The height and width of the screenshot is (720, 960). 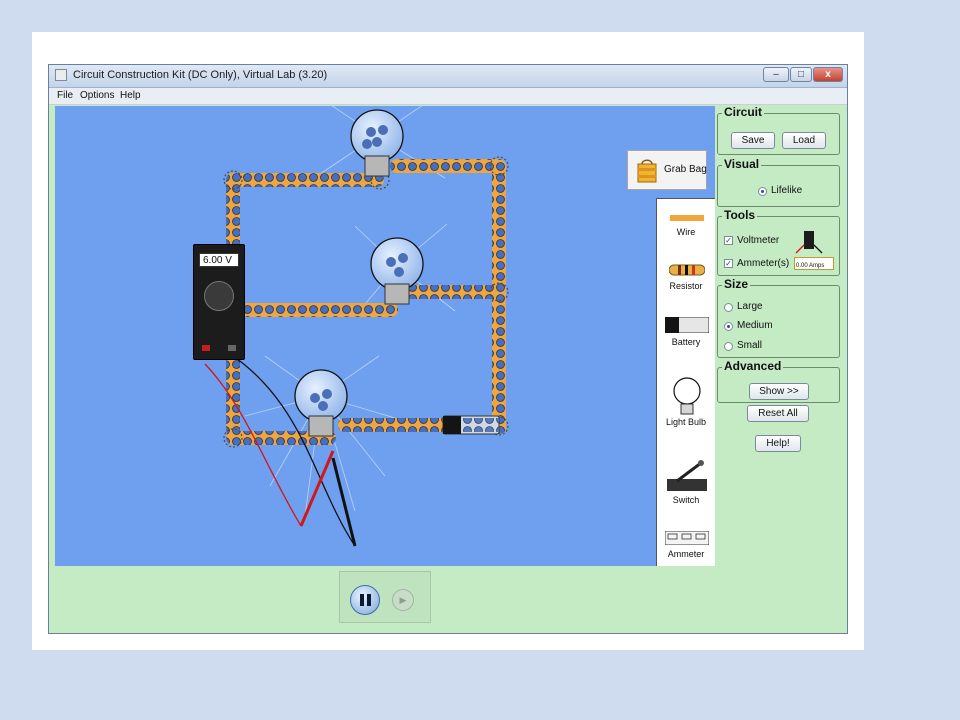 I want to click on pause-icon-bar, so click(x=369, y=600).